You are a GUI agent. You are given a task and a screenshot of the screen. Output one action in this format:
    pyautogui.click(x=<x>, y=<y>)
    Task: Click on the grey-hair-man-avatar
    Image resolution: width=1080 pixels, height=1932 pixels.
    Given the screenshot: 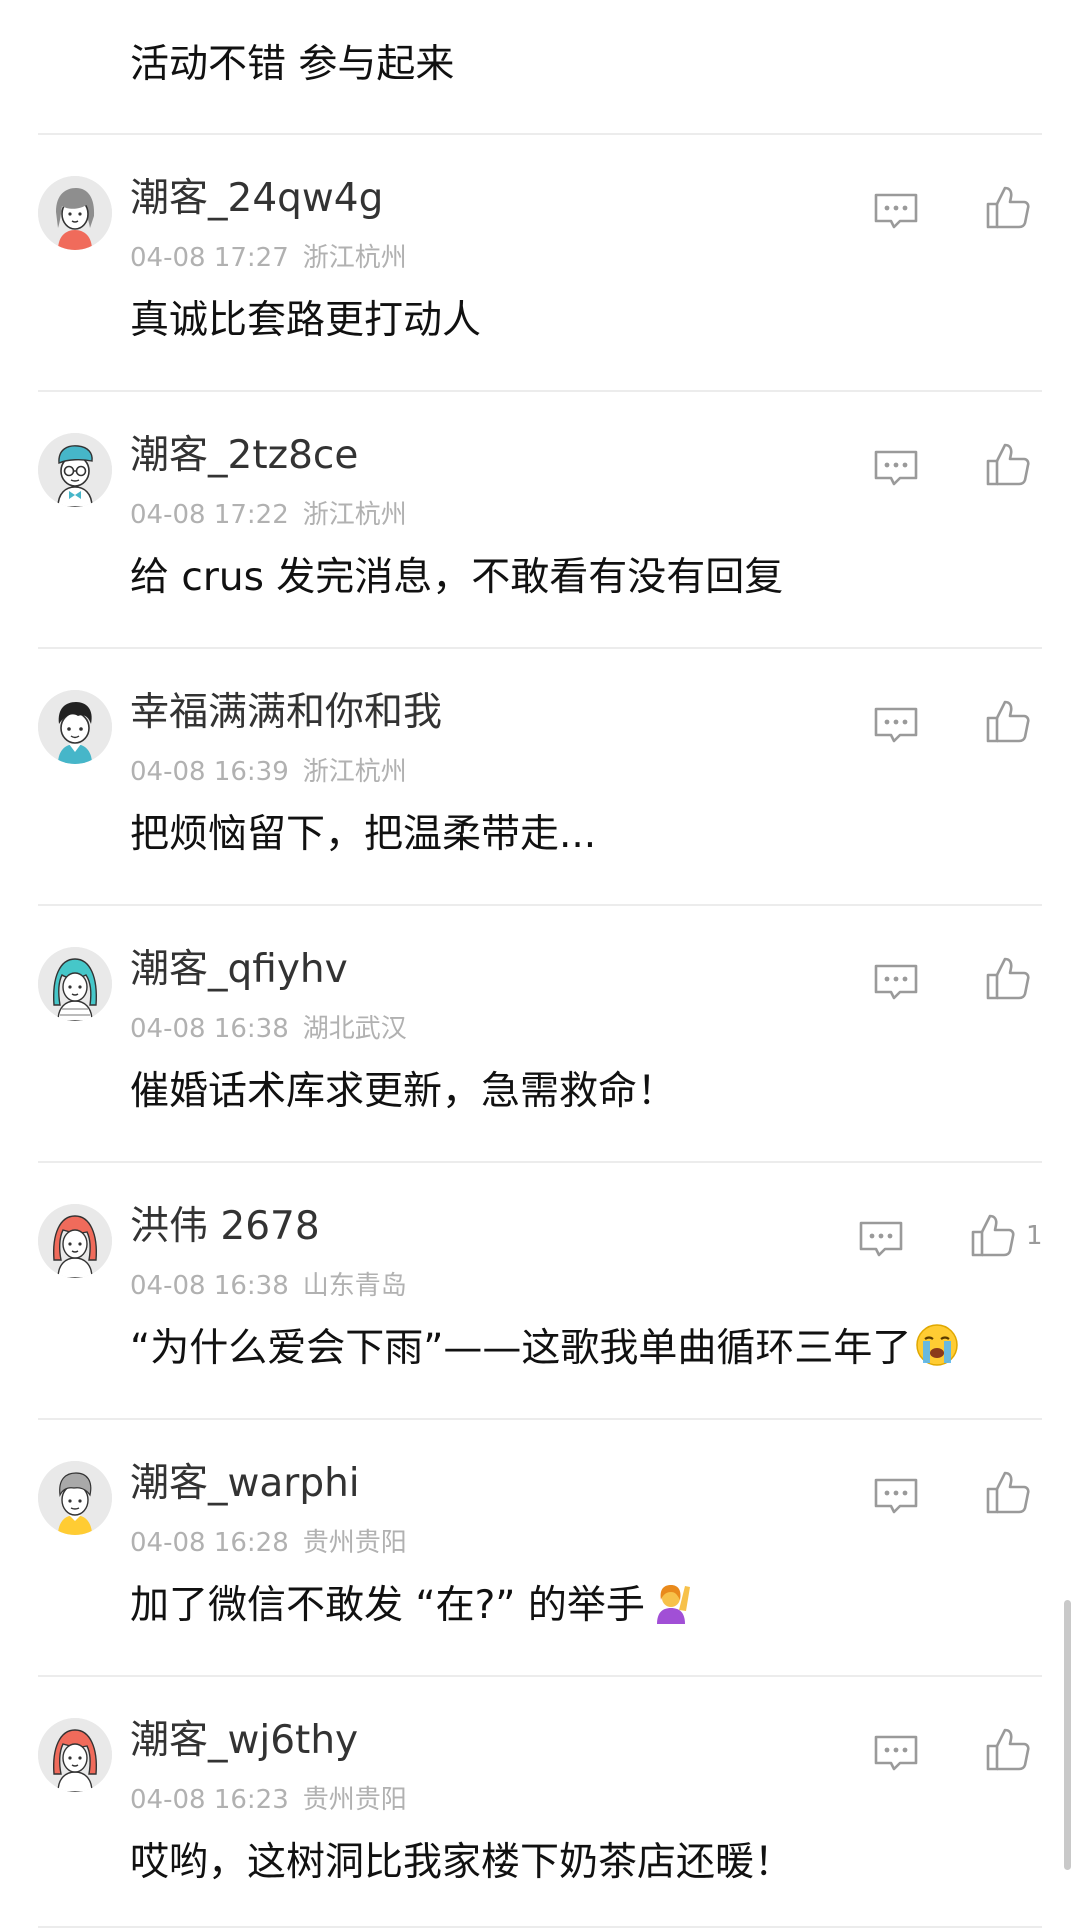 What is the action you would take?
    pyautogui.click(x=75, y=1498)
    